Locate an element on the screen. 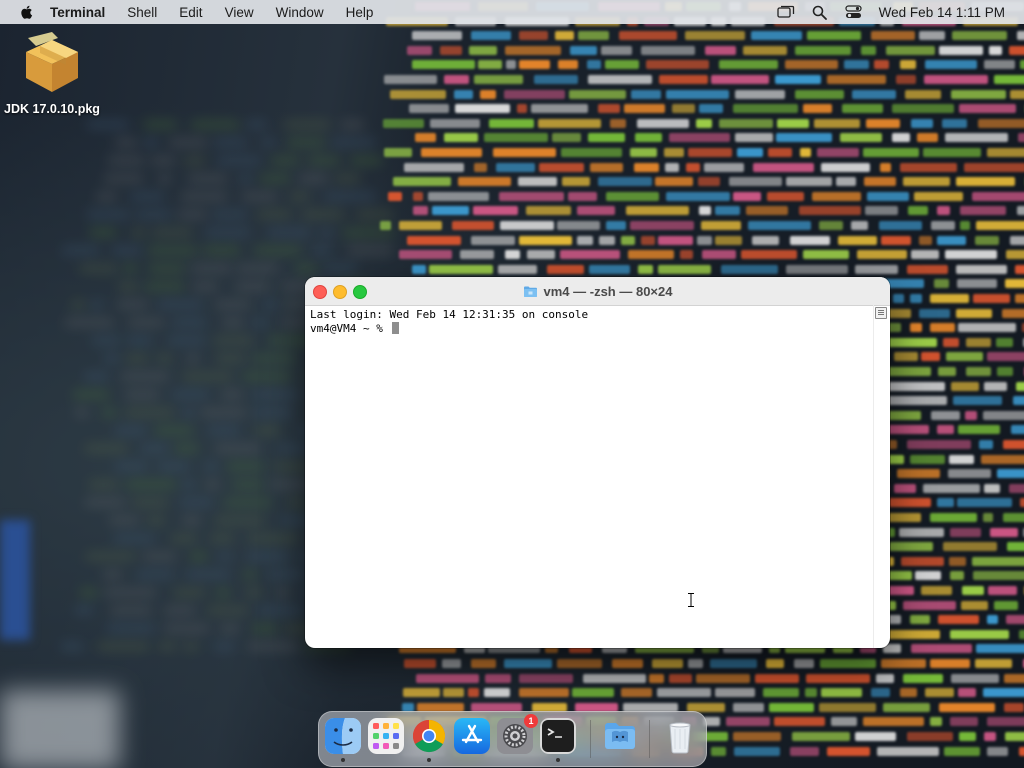  close-button is located at coordinates (320, 292).